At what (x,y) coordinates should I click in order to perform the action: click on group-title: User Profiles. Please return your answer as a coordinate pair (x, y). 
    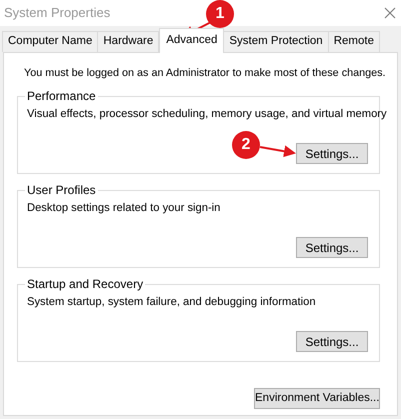
    Looking at the image, I should click on (61, 190).